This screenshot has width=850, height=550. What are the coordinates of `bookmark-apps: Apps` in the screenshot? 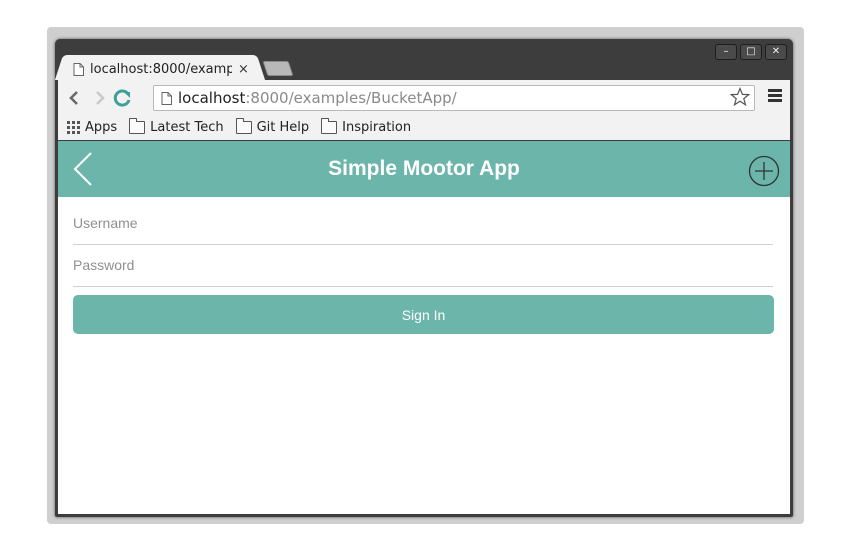 It's located at (92, 127).